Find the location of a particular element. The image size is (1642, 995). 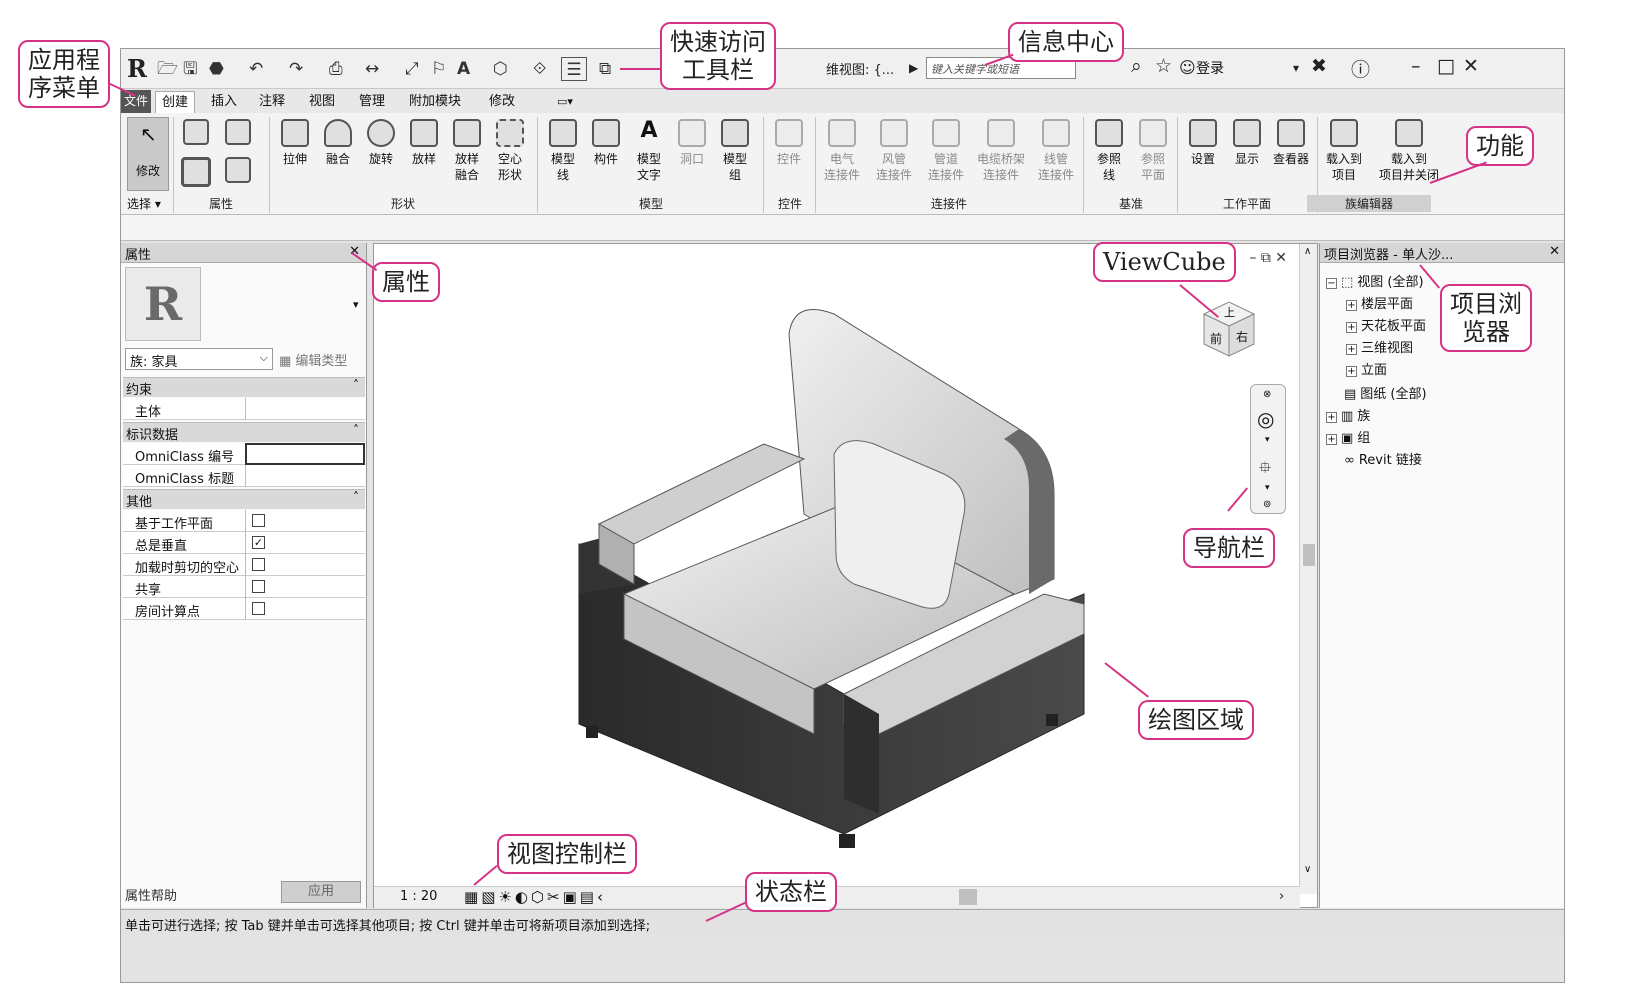

pipe-connector-button: 管道 连接件 is located at coordinates (946, 151).